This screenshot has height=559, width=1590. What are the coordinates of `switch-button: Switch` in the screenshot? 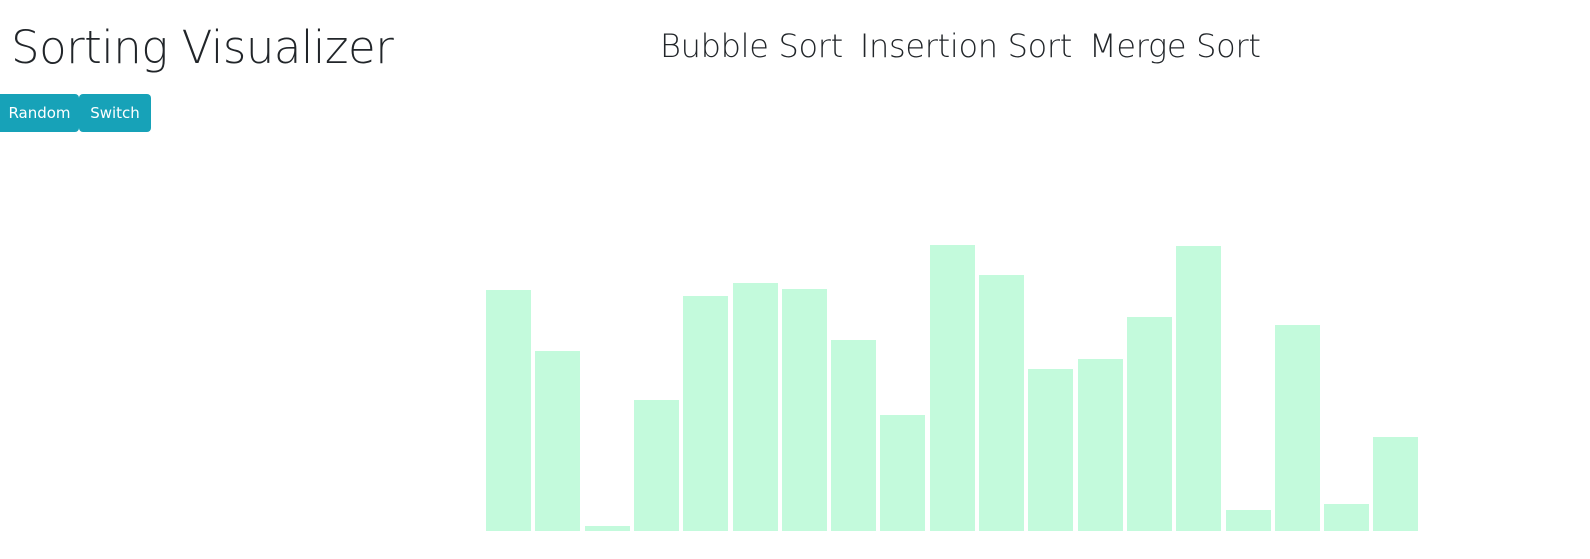 It's located at (115, 113).